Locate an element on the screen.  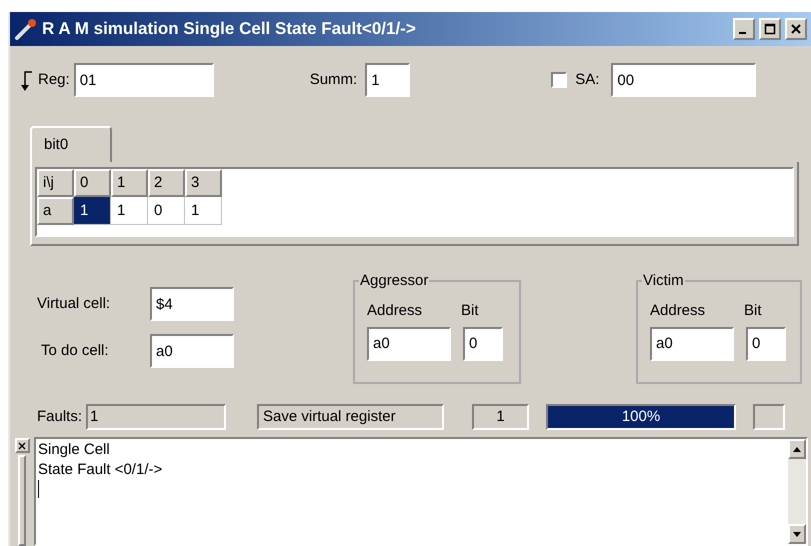
grip-handle is located at coordinates (22, 500).